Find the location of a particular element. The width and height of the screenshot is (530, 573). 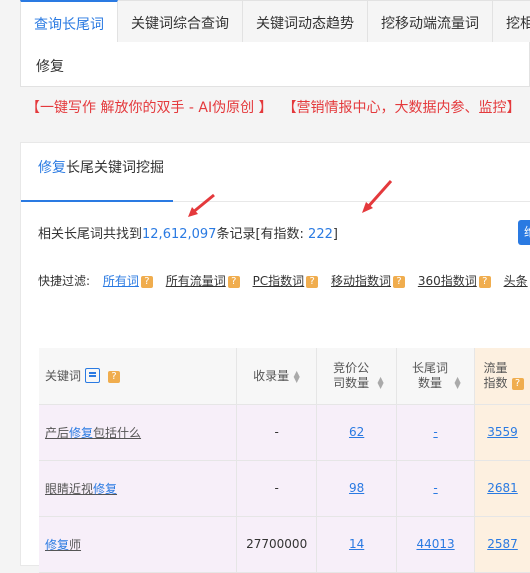

promo-bar: 【一键写作 解放你的双手 - AI伪原创 】【营销情报中心，大数据内参、监控】 is located at coordinates (273, 107).